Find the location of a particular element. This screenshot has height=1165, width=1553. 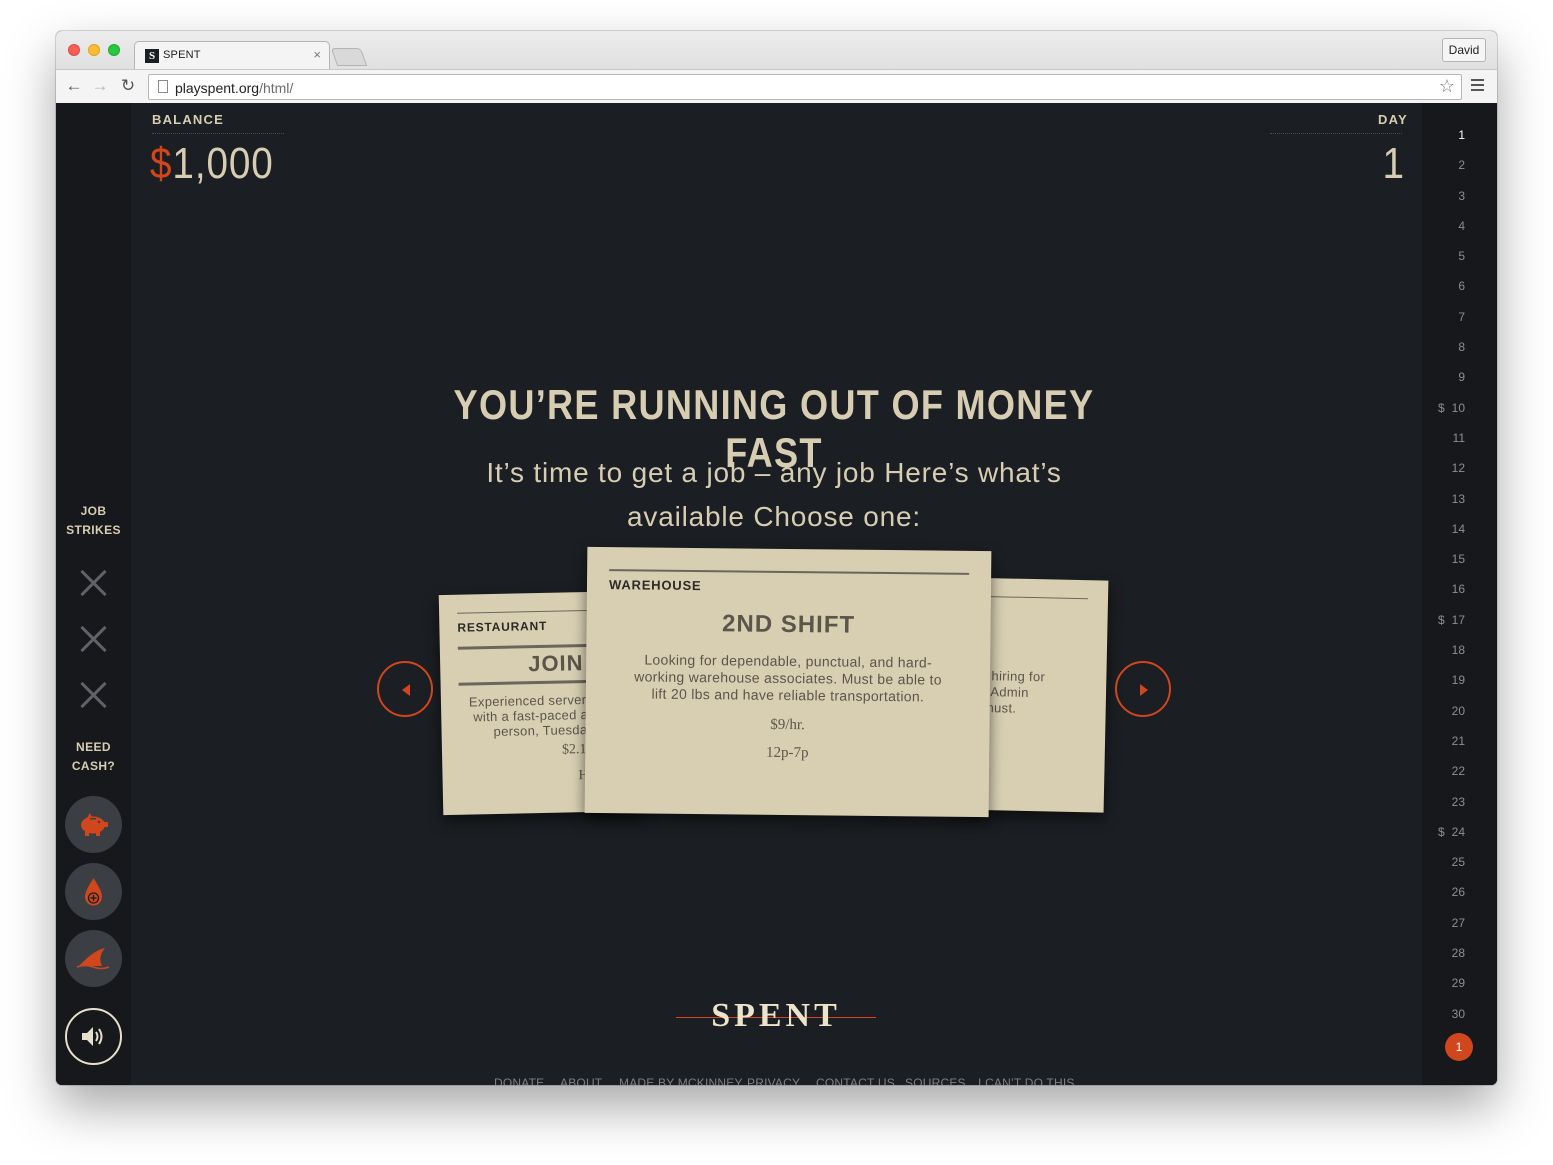

day-item: 8 is located at coordinates (1459, 347).